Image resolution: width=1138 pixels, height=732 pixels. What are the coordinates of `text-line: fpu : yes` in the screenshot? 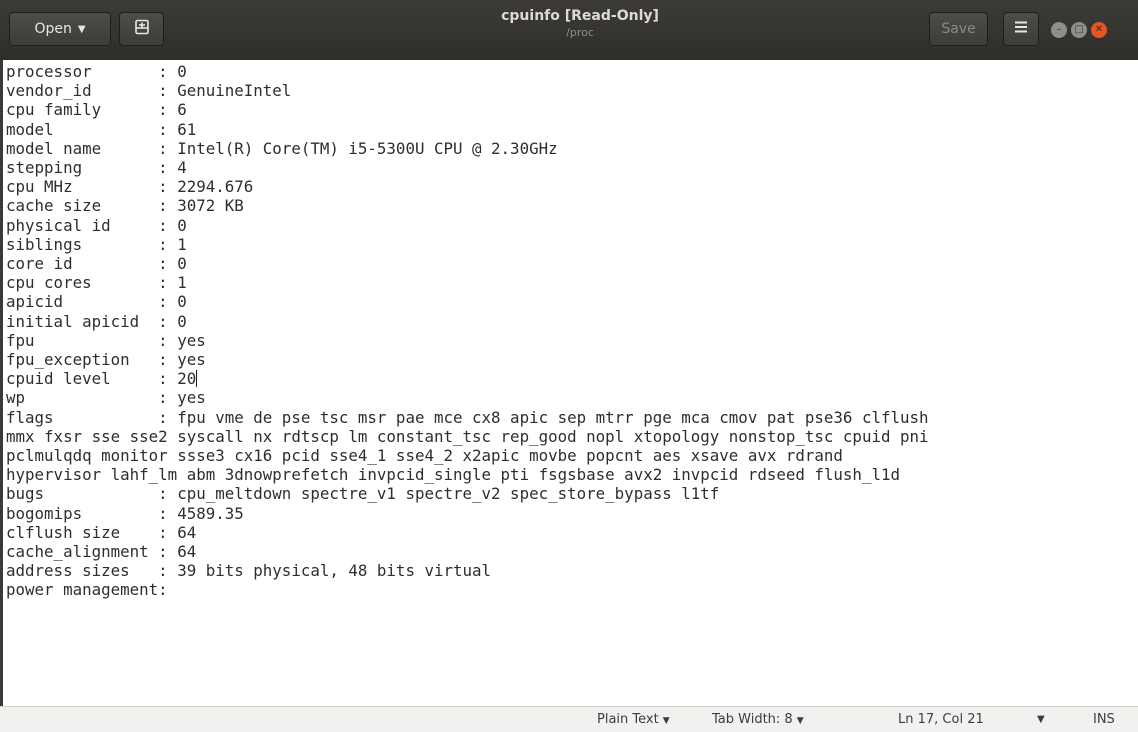 It's located at (467, 340).